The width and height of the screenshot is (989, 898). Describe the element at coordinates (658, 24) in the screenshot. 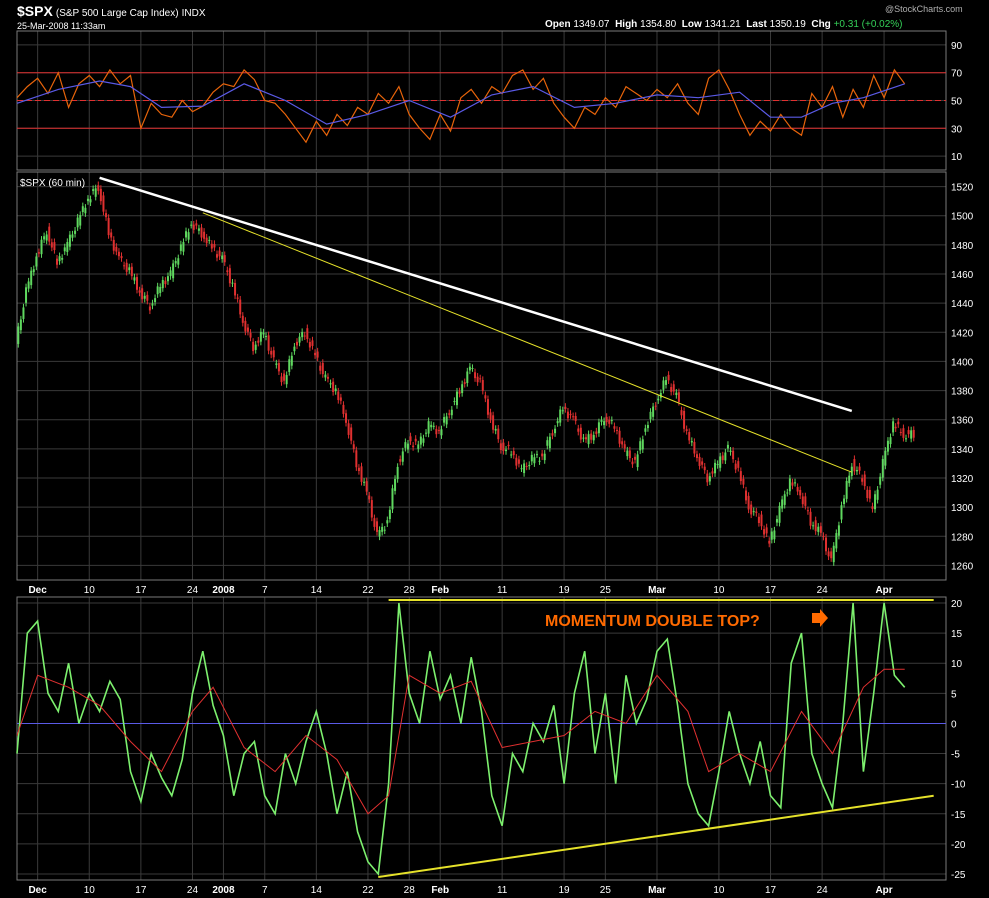

I see `high-value: 1354.80` at that location.